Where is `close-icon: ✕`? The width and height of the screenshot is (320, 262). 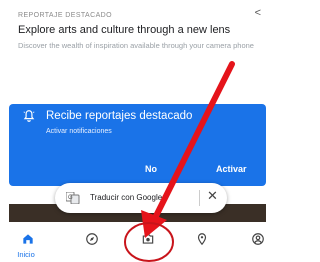
close-icon: ✕ is located at coordinates (212, 196).